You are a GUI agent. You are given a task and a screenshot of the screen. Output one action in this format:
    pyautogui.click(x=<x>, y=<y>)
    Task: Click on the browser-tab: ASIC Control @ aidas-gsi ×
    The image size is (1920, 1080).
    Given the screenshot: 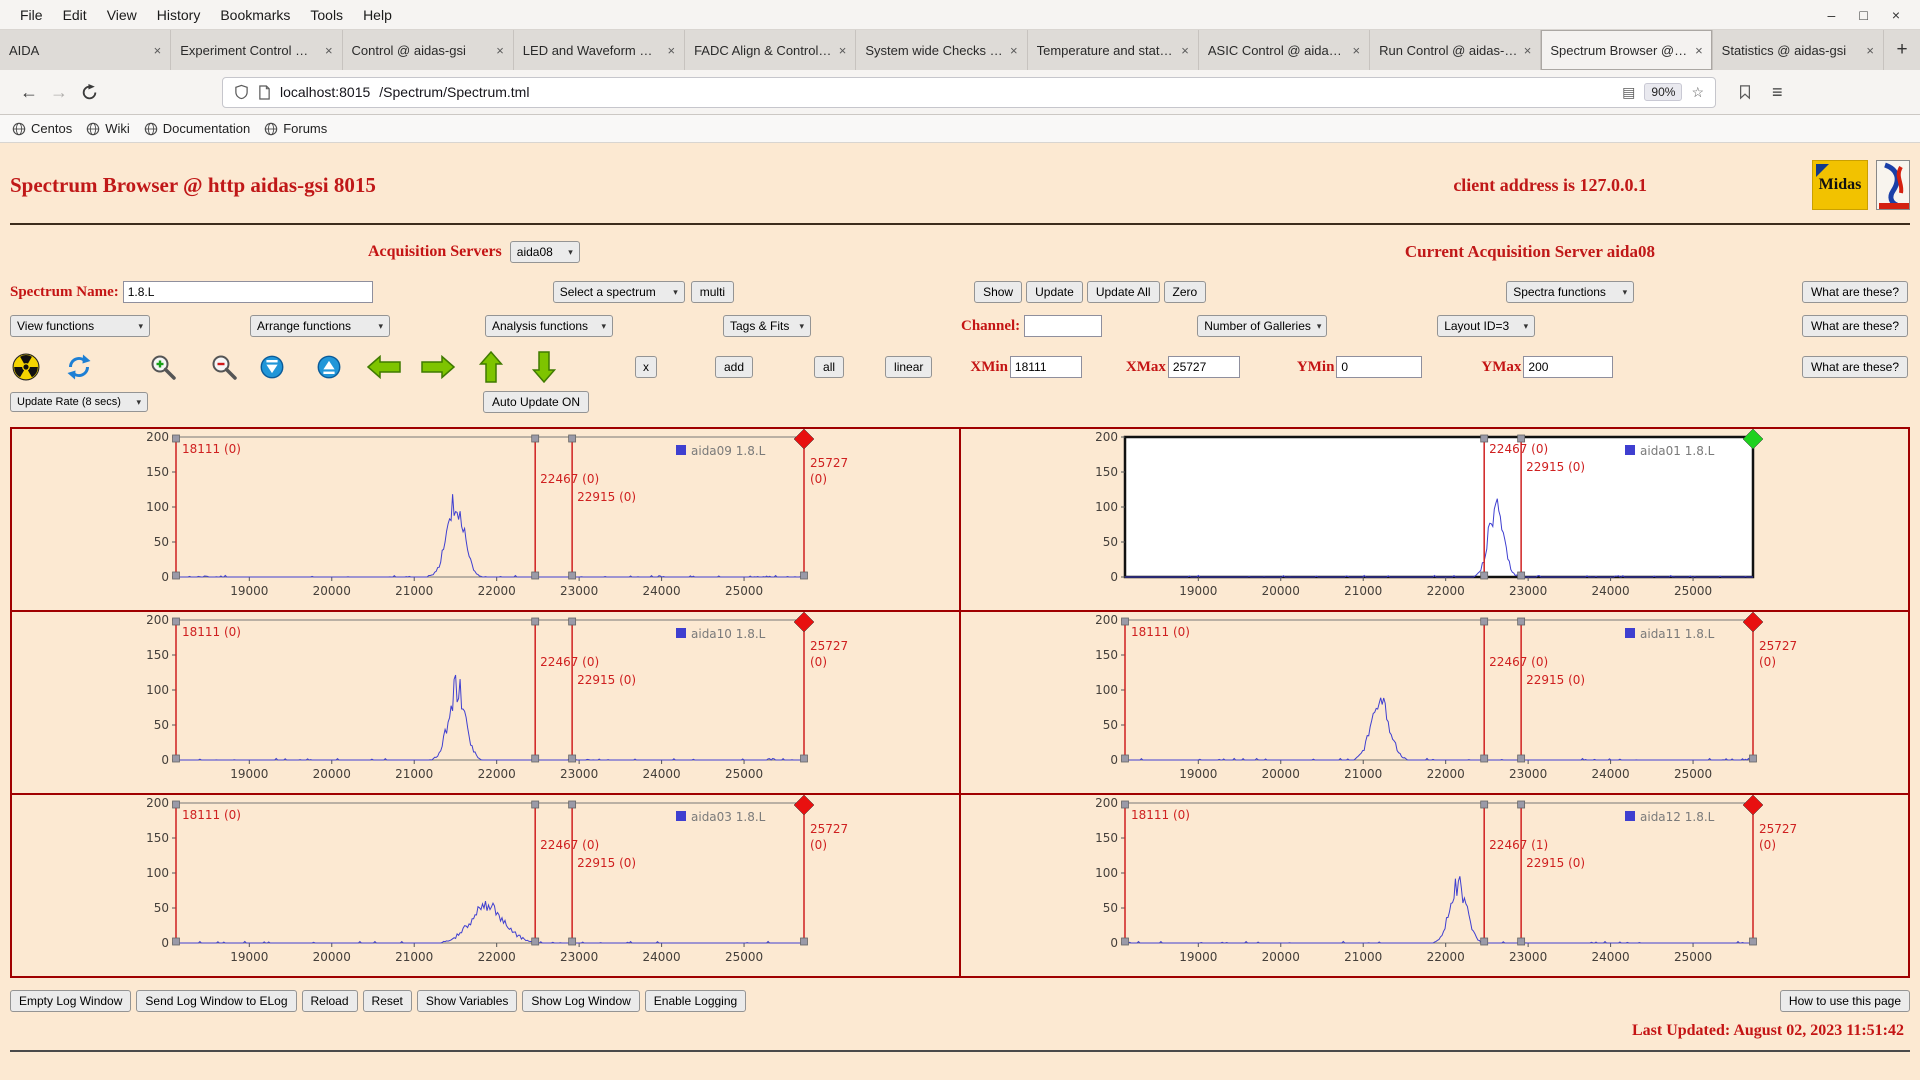 What is the action you would take?
    pyautogui.click(x=1284, y=50)
    